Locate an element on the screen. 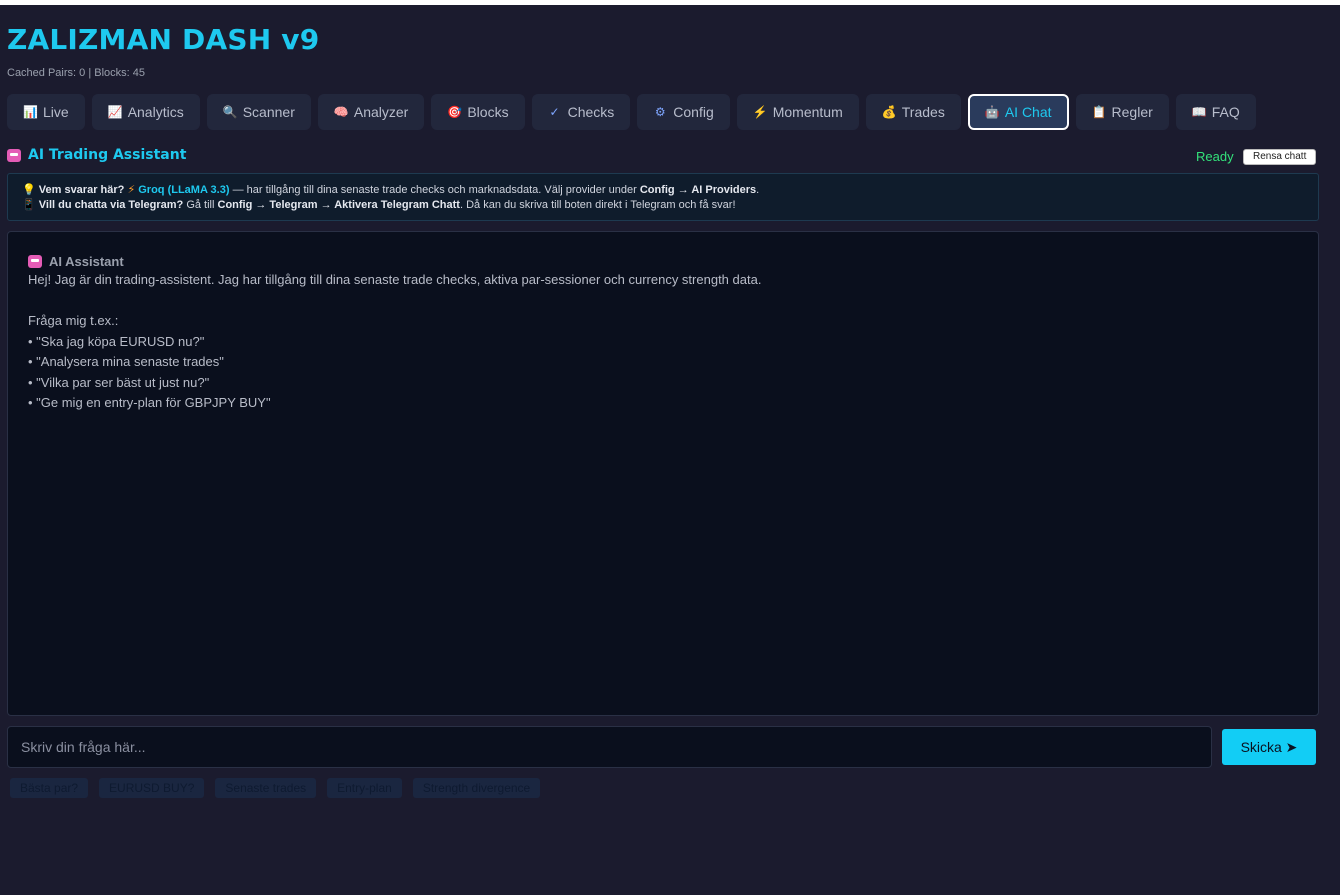 The height and width of the screenshot is (895, 1340). target-icon: 🎯 is located at coordinates (455, 112).